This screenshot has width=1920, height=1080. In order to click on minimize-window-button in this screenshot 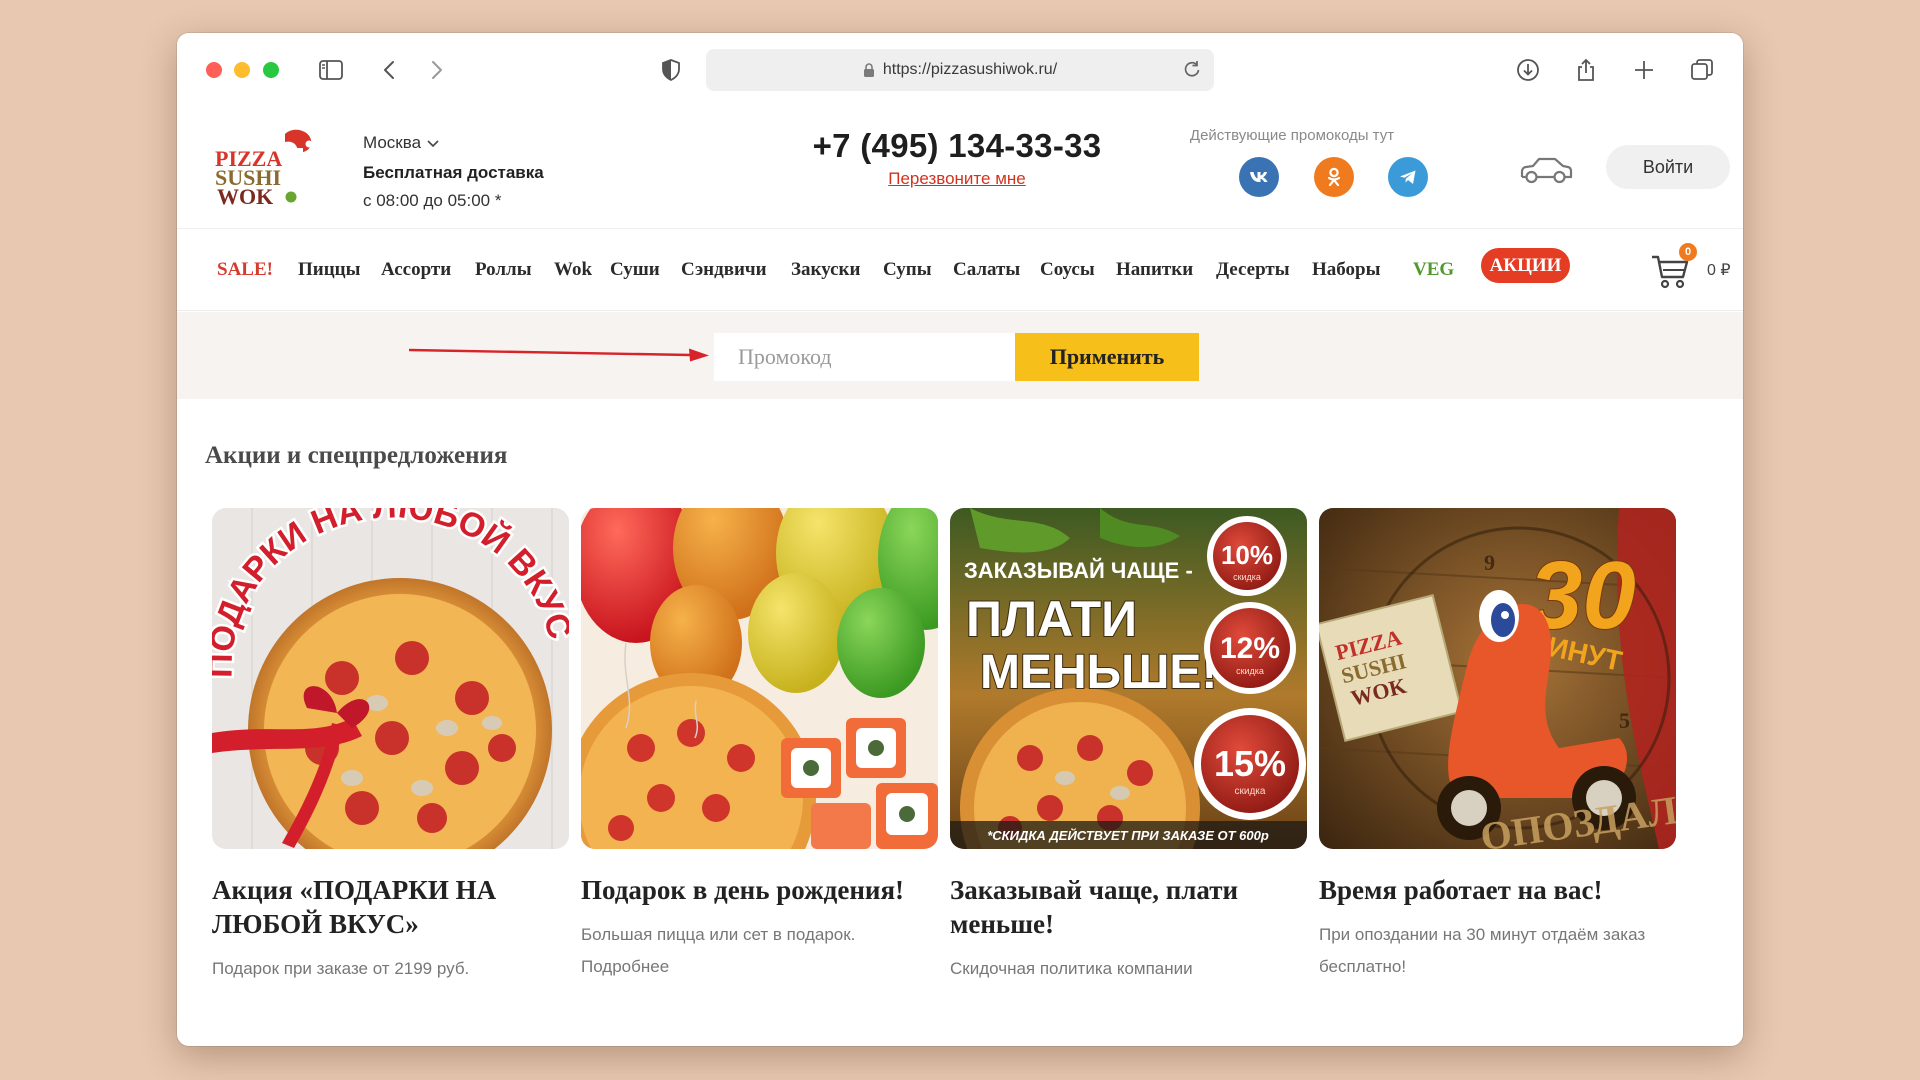, I will do `click(242, 70)`.